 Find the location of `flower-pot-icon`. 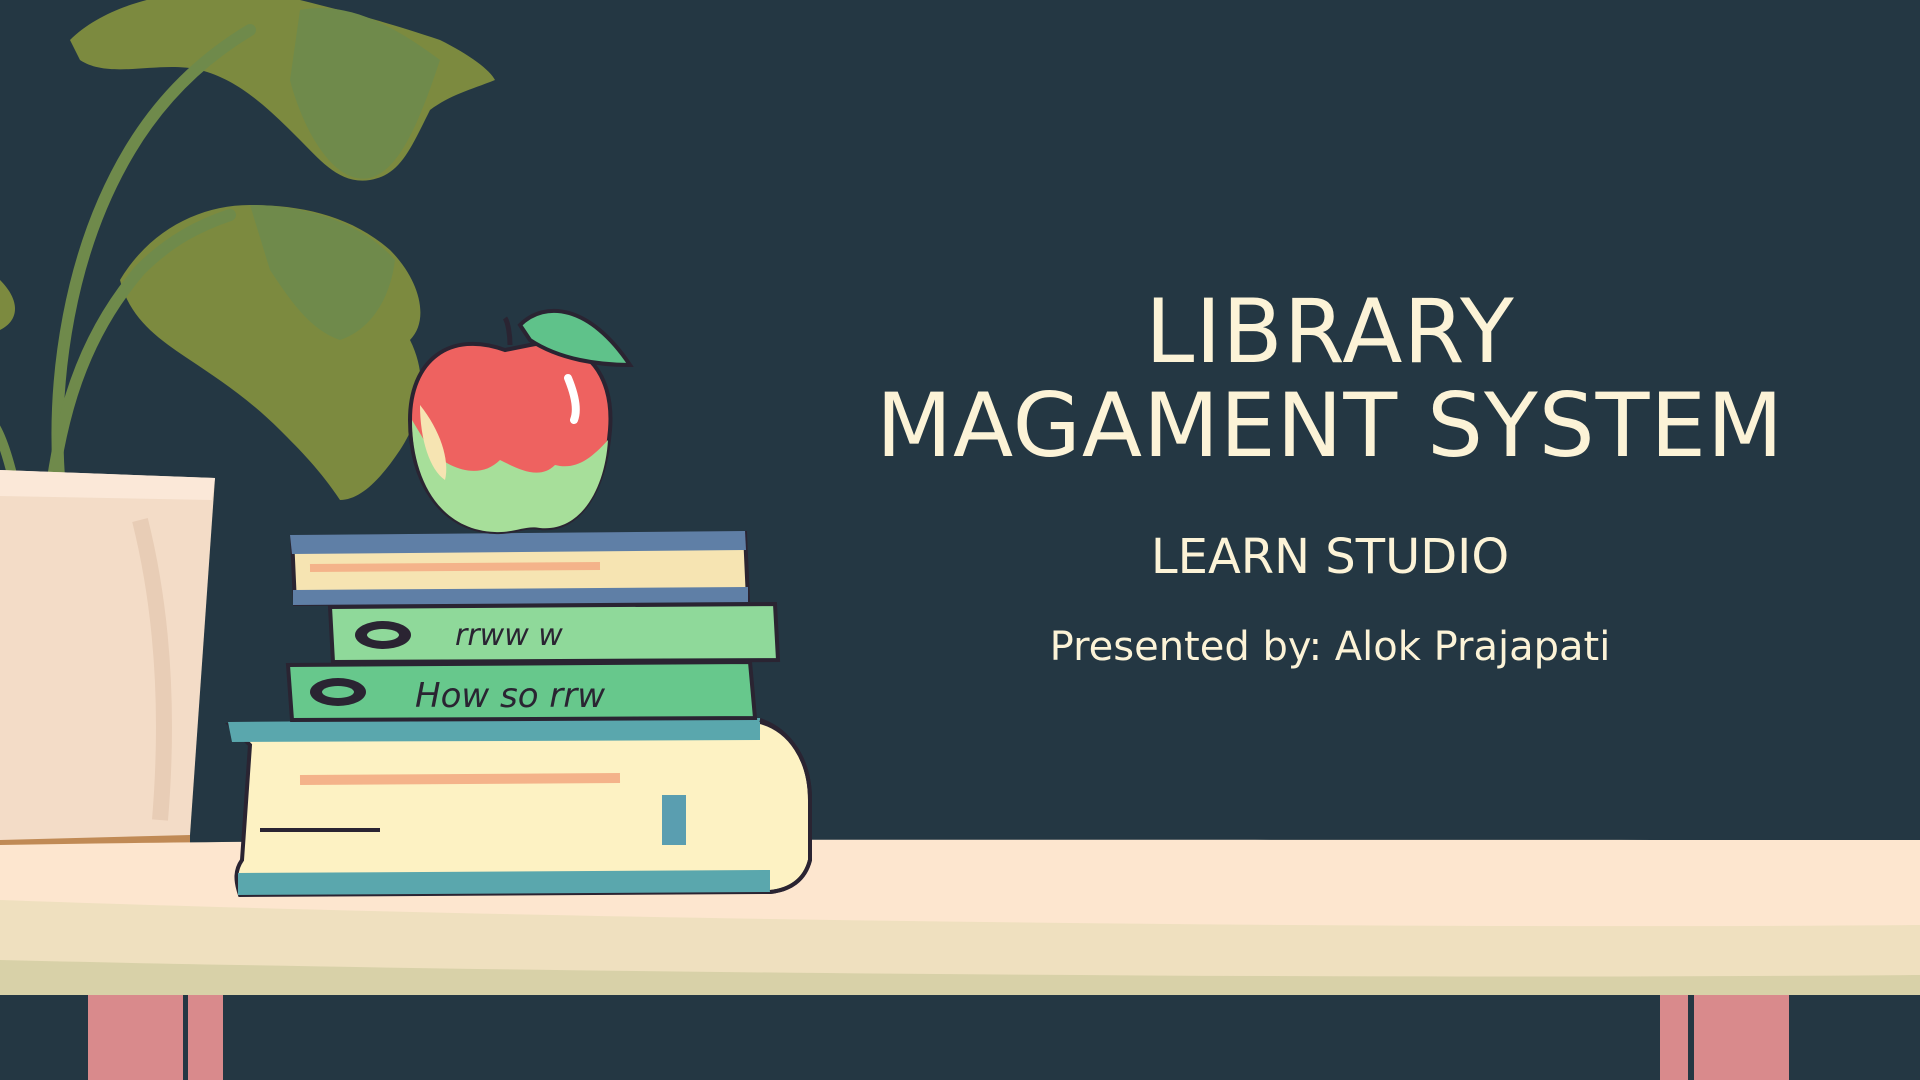

flower-pot-icon is located at coordinates (107, 681).